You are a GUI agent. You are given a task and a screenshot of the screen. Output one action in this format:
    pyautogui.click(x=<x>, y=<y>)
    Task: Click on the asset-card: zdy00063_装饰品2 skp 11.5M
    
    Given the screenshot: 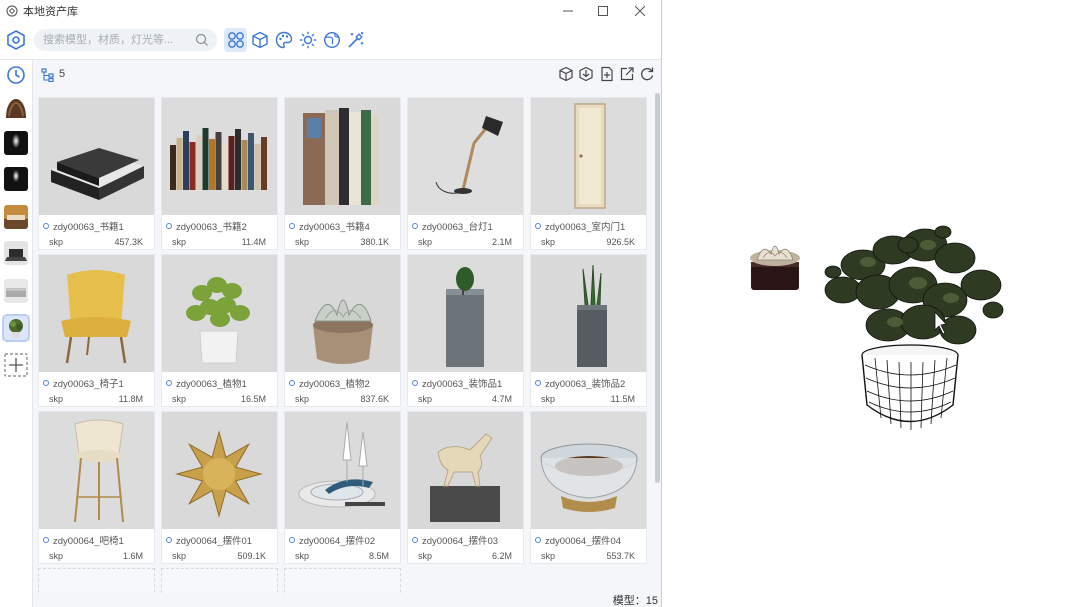 What is the action you would take?
    pyautogui.click(x=588, y=330)
    